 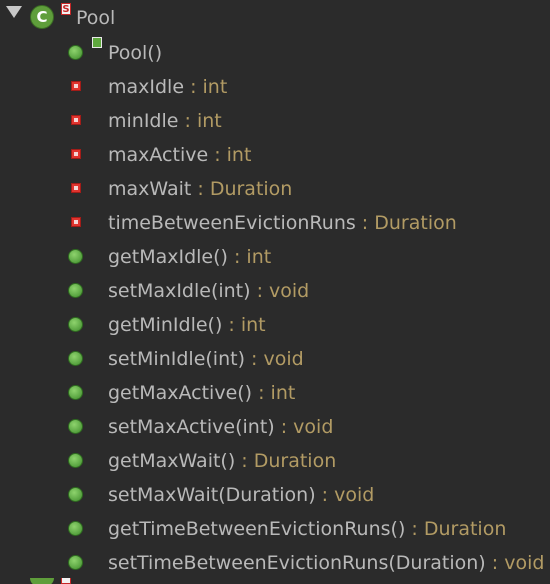 What do you see at coordinates (143, 121) in the screenshot?
I see `member-name: minIdle` at bounding box center [143, 121].